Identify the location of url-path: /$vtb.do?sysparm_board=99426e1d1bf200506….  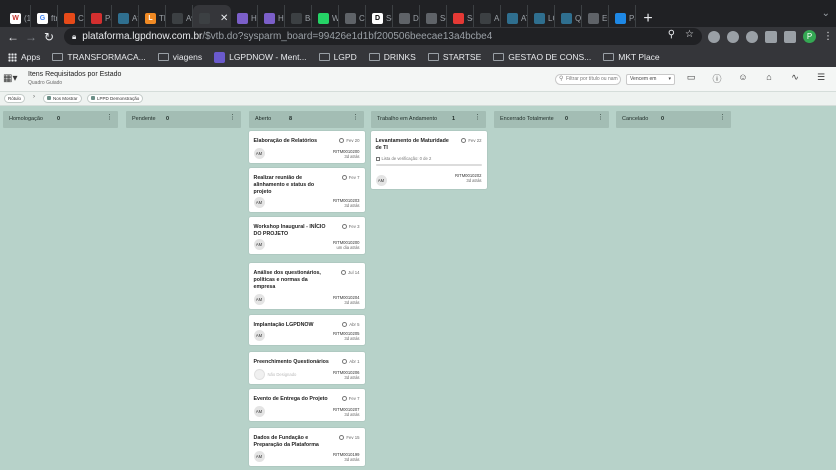
(347, 36).